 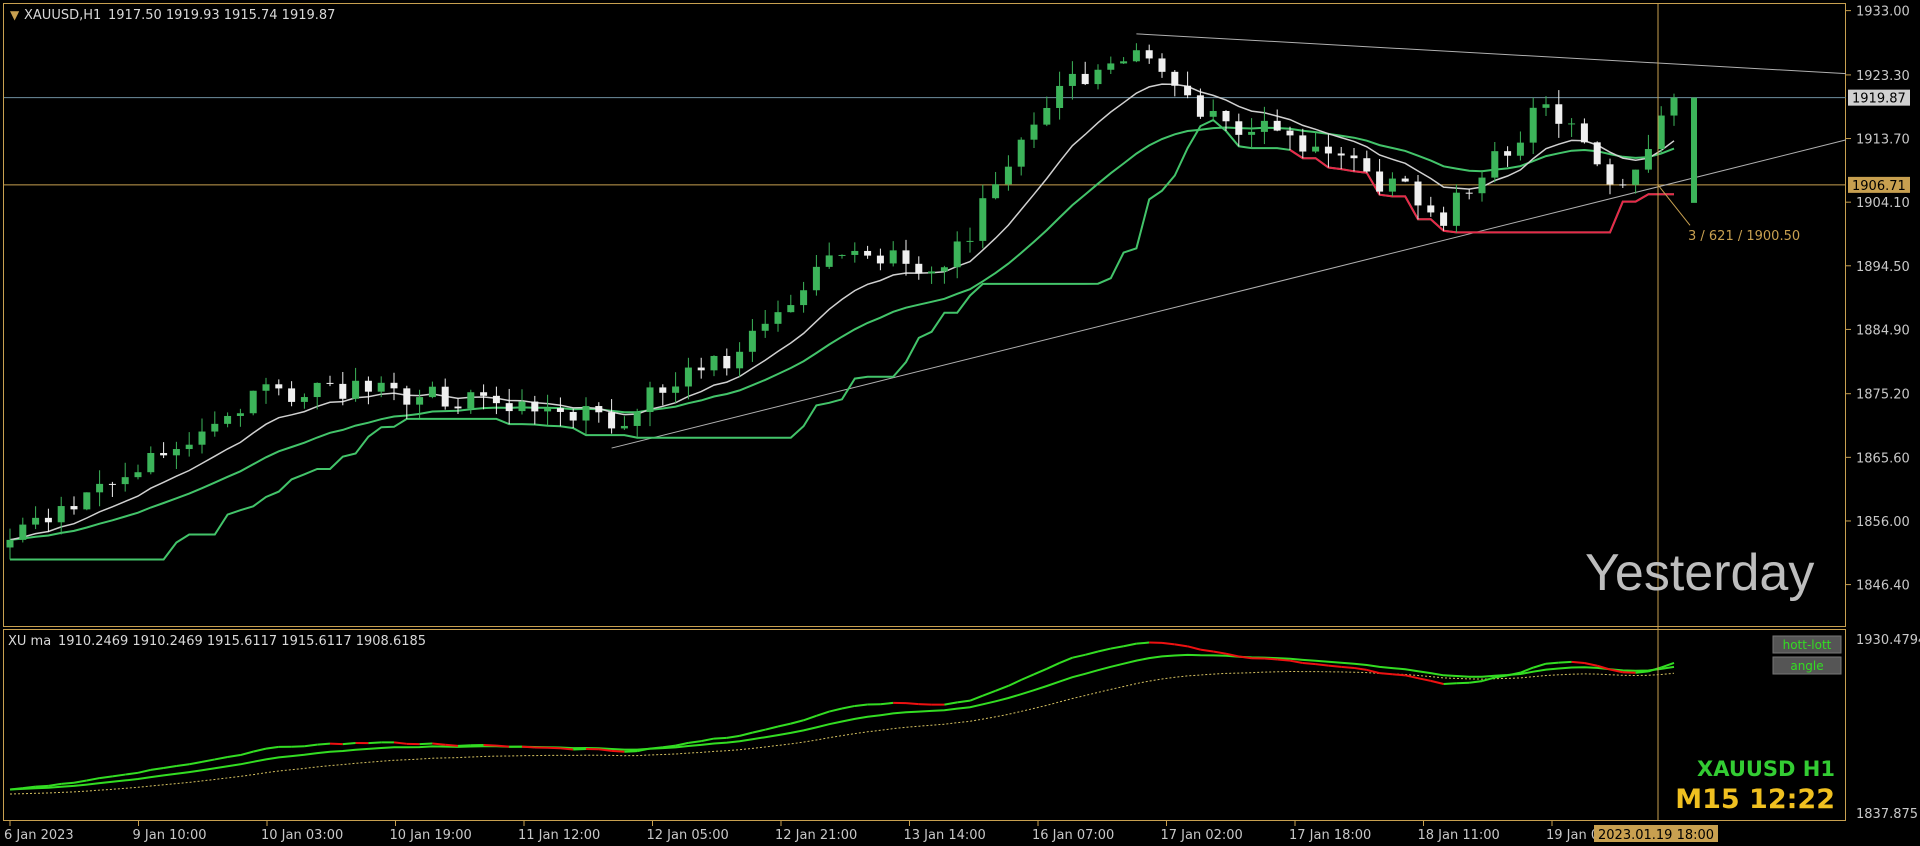 I want to click on hott-lott-label: hott-lott, so click(x=1807, y=645).